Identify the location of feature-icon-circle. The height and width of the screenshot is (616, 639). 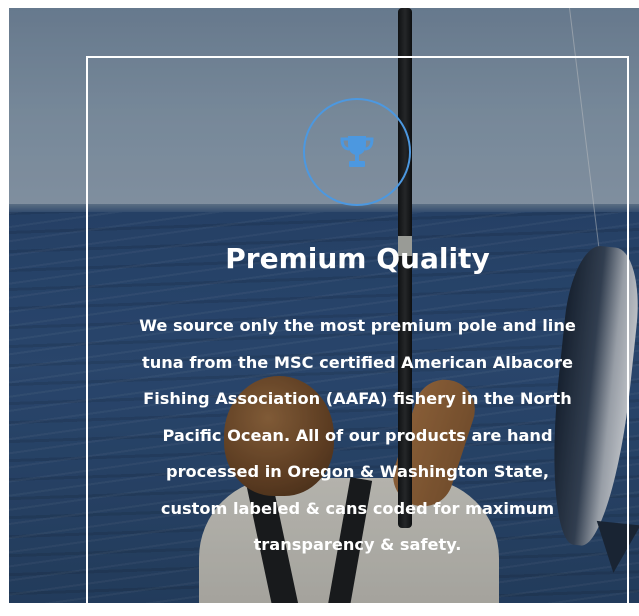
(357, 152).